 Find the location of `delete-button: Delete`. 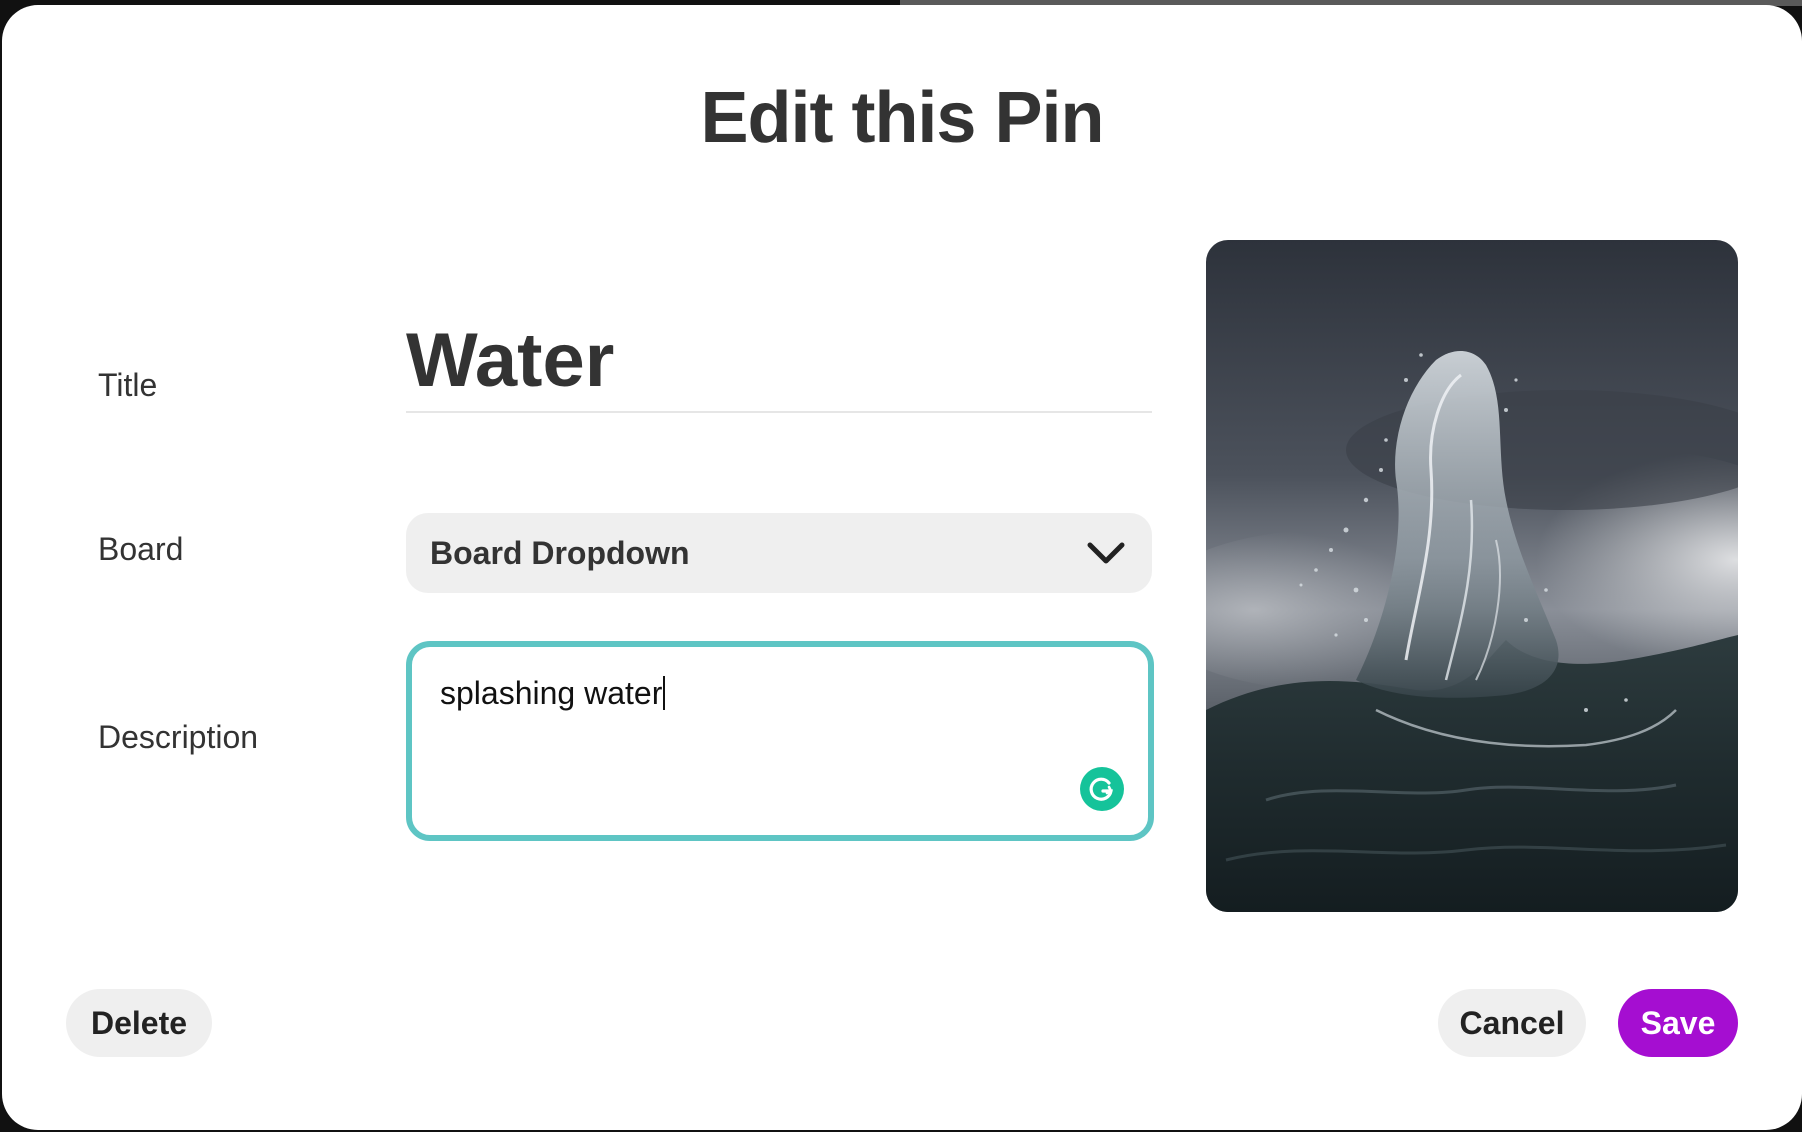

delete-button: Delete is located at coordinates (139, 1023).